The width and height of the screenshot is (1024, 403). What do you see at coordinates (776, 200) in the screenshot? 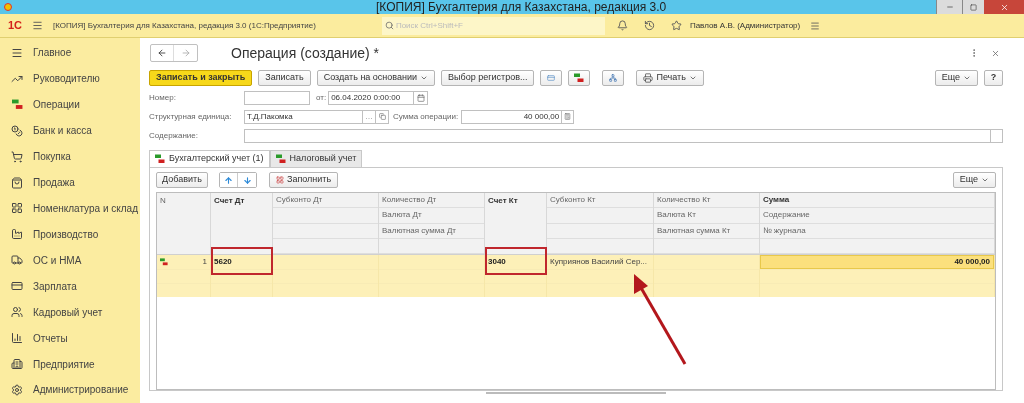
I see `column-header: Сумма` at bounding box center [776, 200].